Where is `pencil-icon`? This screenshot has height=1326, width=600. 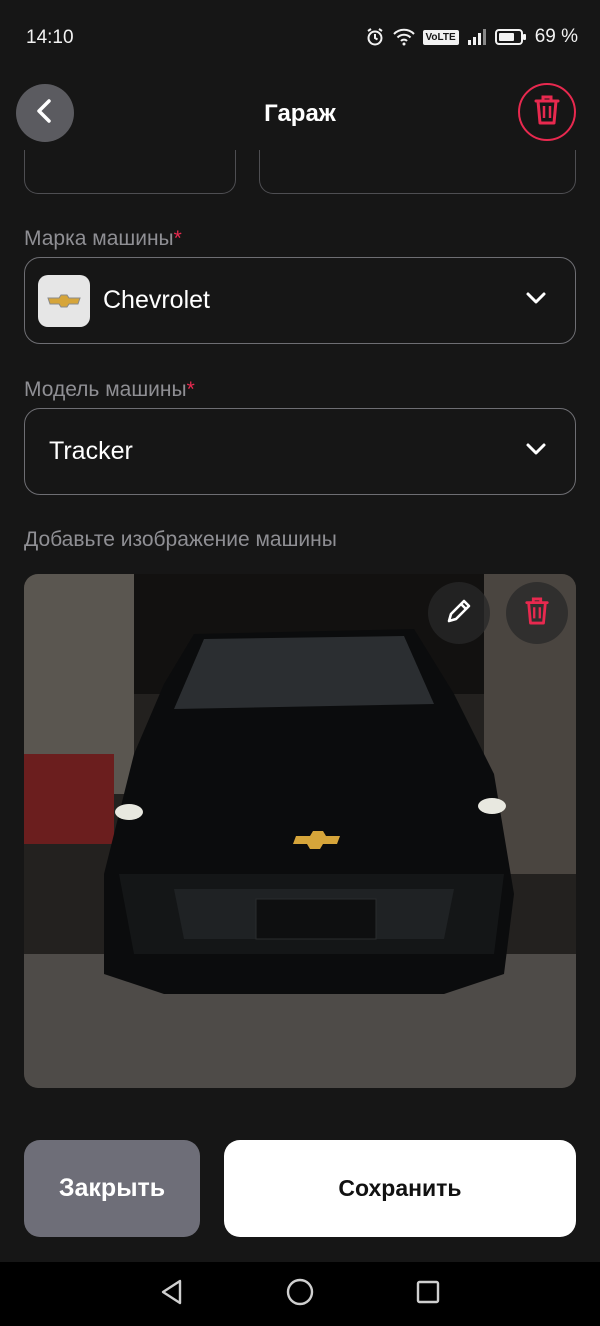
pencil-icon is located at coordinates (459, 613).